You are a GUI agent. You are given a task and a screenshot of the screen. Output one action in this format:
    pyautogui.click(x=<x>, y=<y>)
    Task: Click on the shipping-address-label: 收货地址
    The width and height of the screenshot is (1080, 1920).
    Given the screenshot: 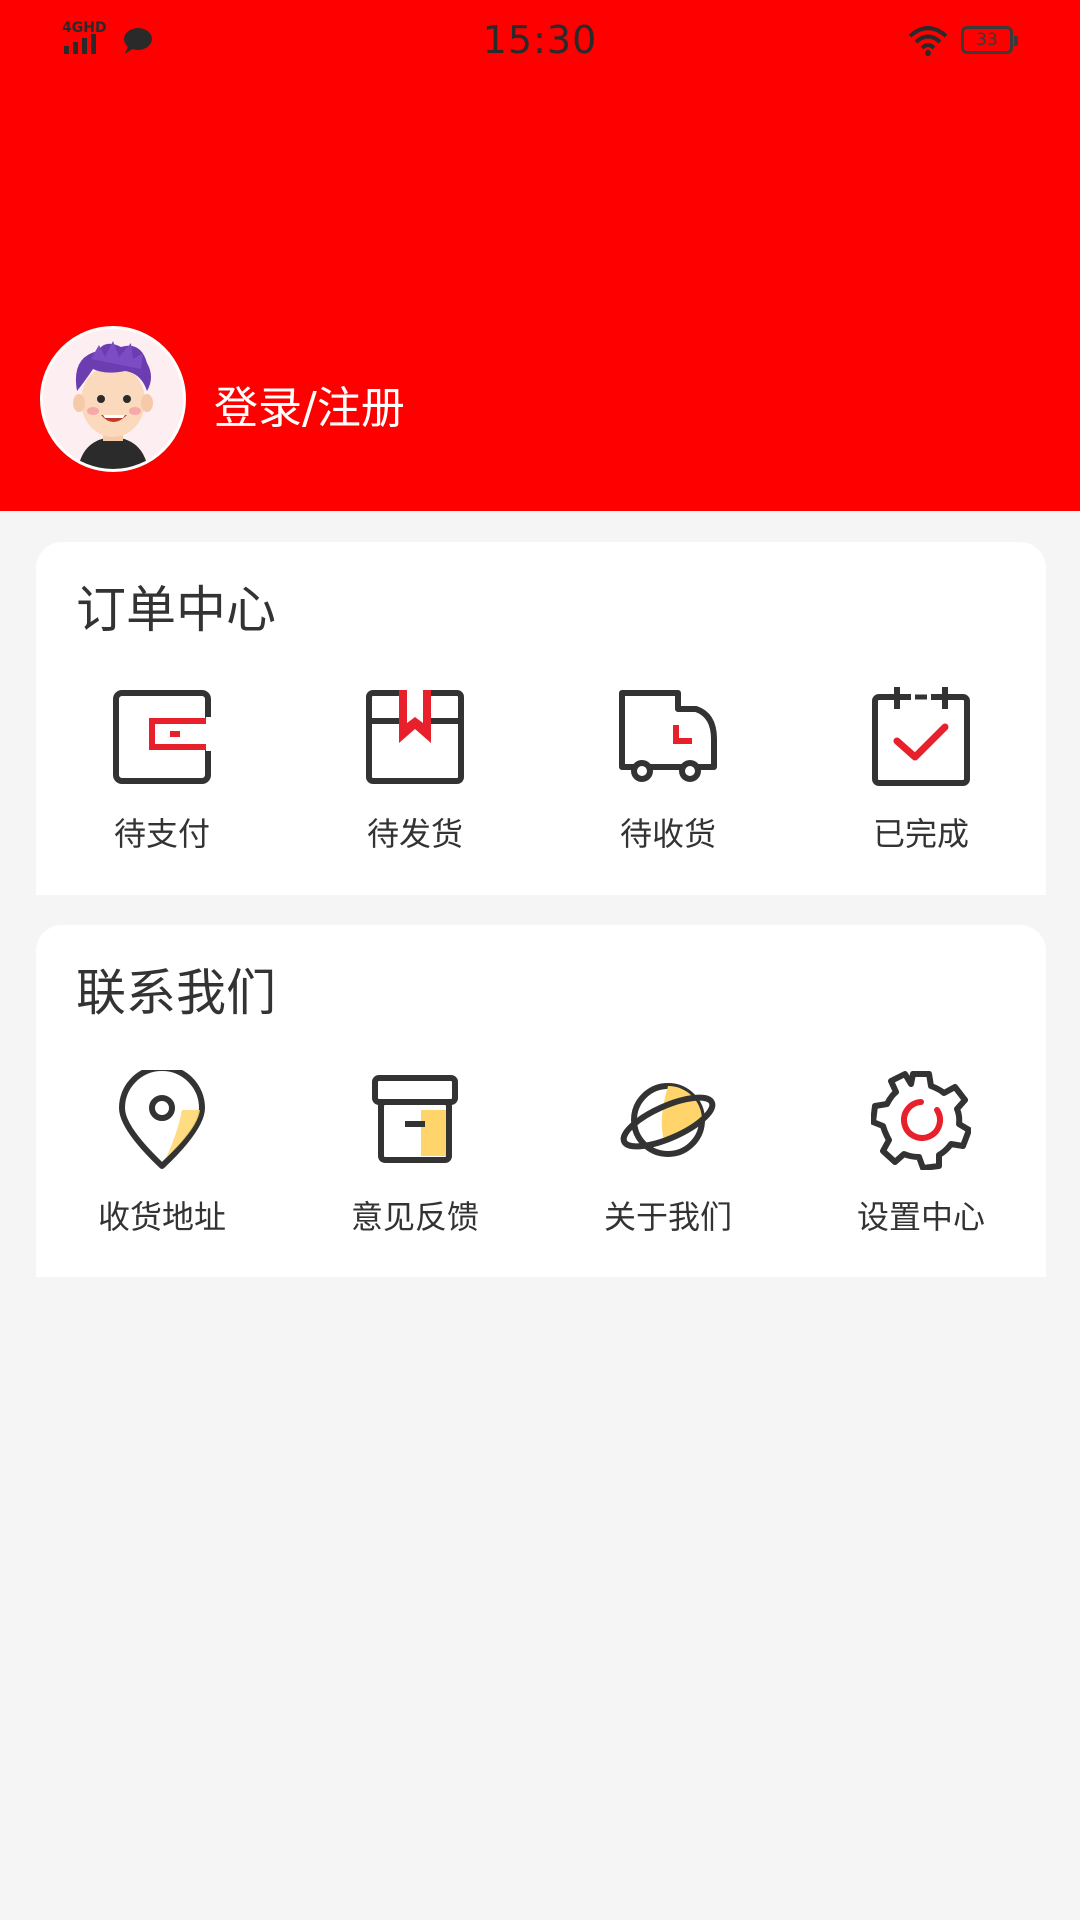 What is the action you would take?
    pyautogui.click(x=161, y=1217)
    